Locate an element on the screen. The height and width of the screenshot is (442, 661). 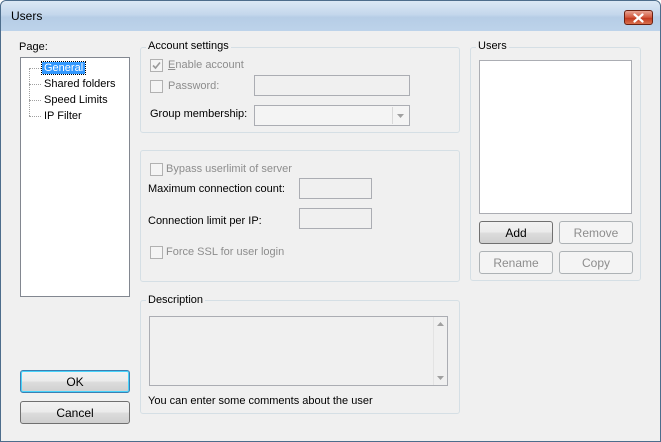
remove-user-button: Remove is located at coordinates (596, 232).